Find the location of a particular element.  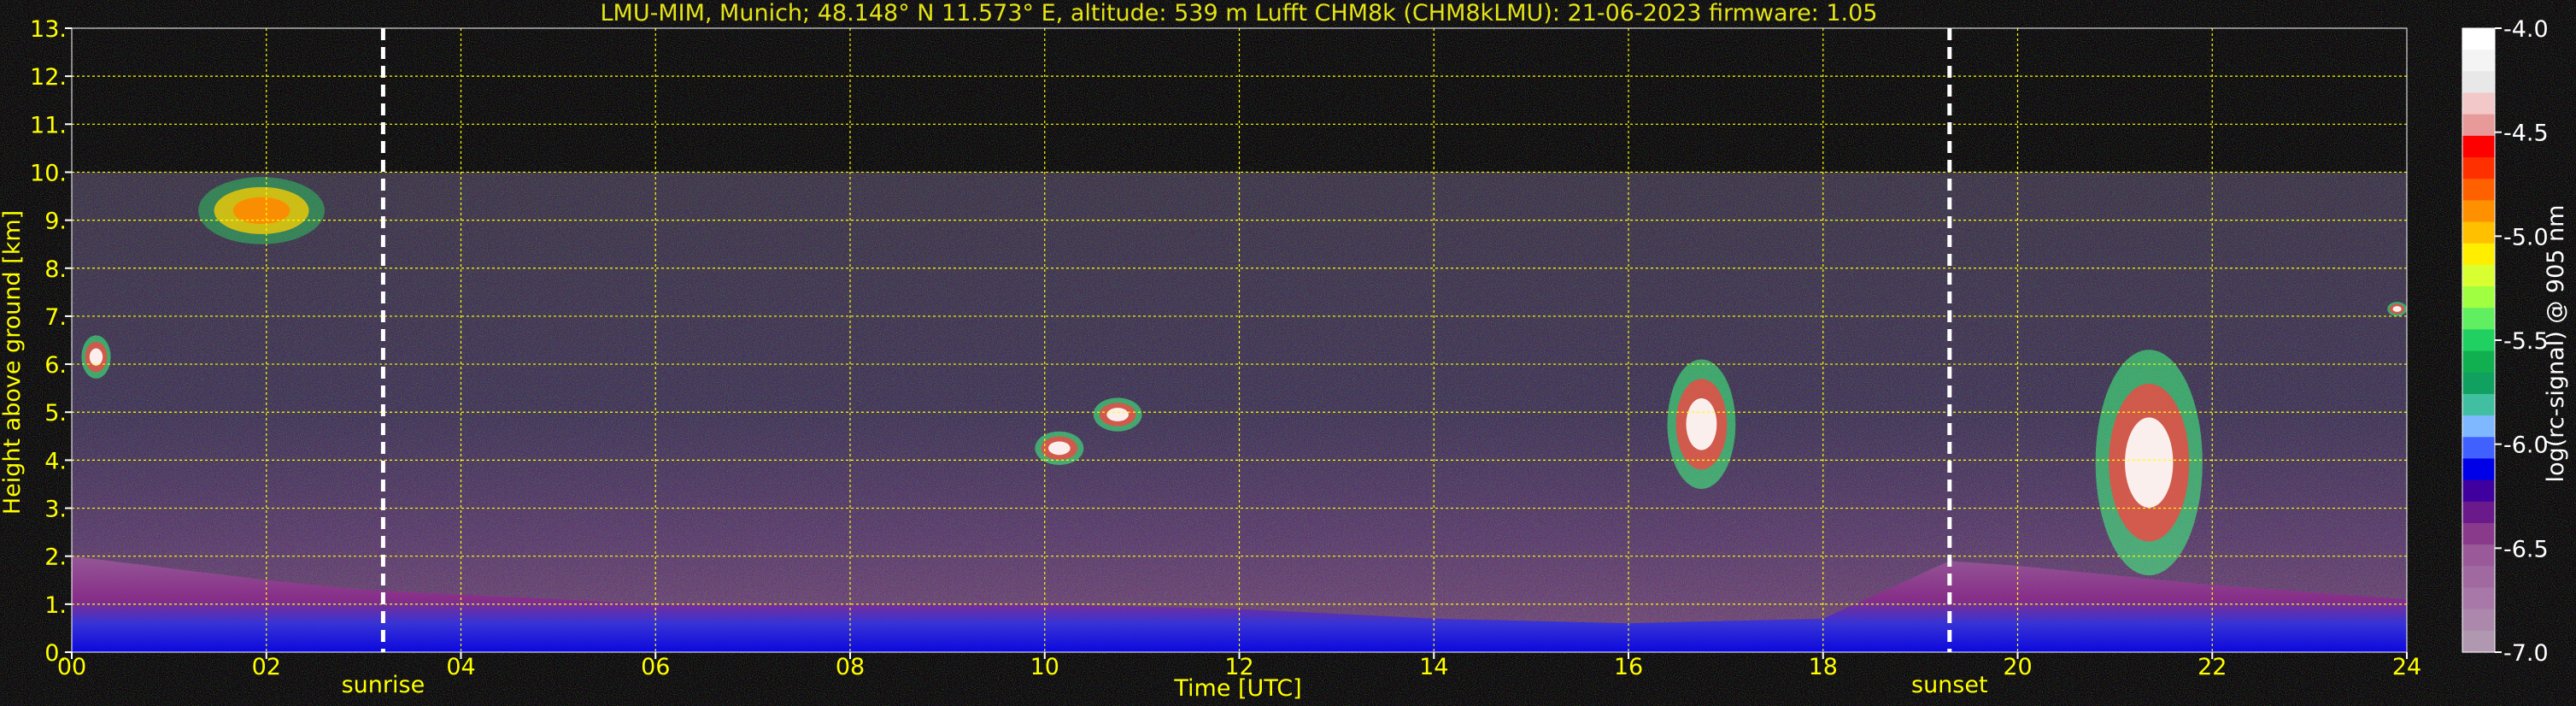

x-tick-label: 04 is located at coordinates (460, 667).